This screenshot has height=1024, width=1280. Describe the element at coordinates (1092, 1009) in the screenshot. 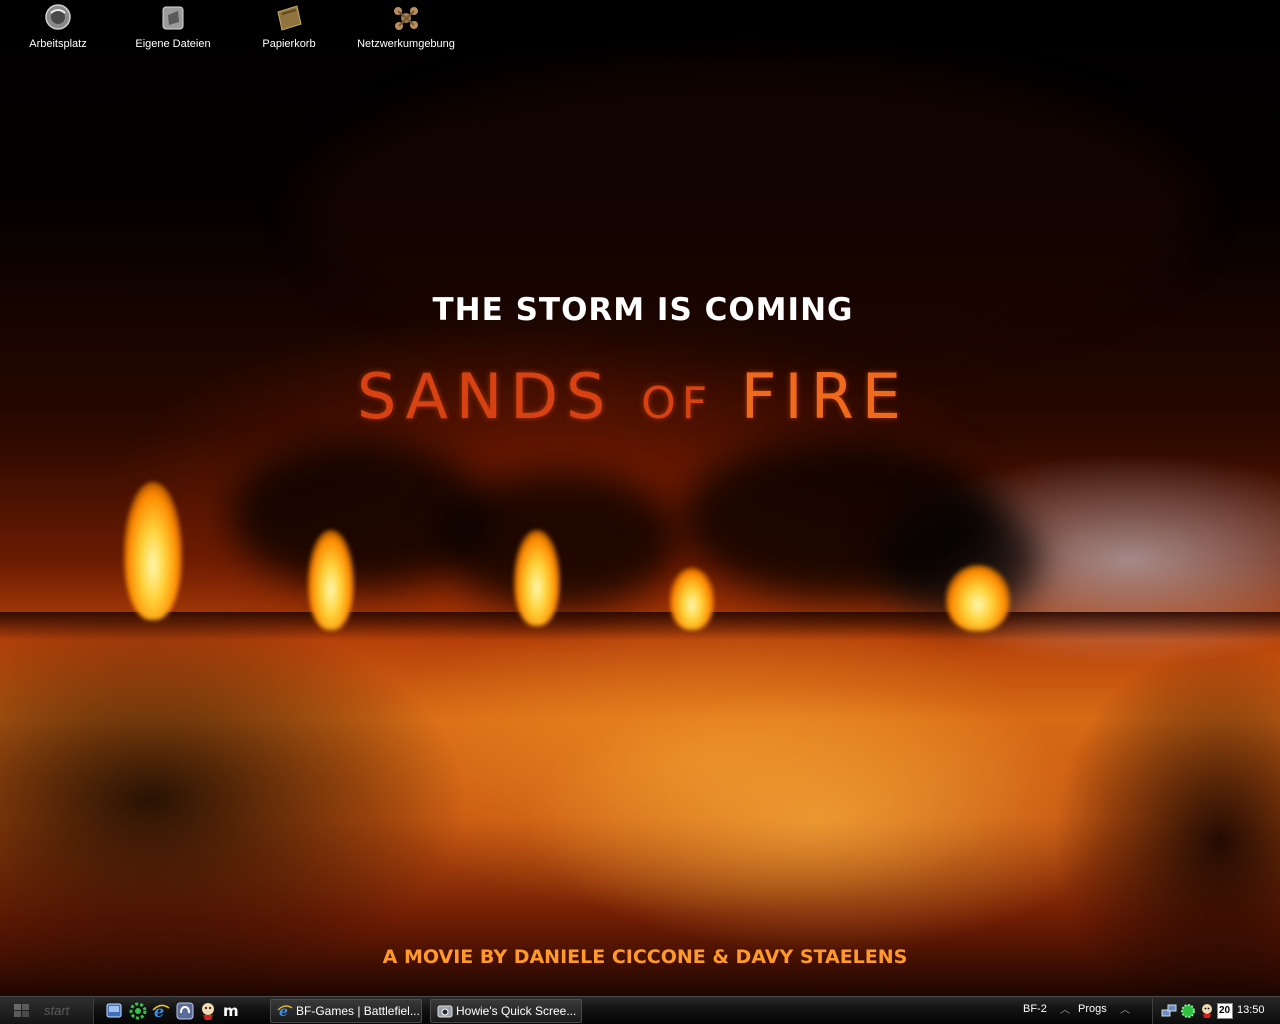

I see `toolbar-progs: Progs` at that location.